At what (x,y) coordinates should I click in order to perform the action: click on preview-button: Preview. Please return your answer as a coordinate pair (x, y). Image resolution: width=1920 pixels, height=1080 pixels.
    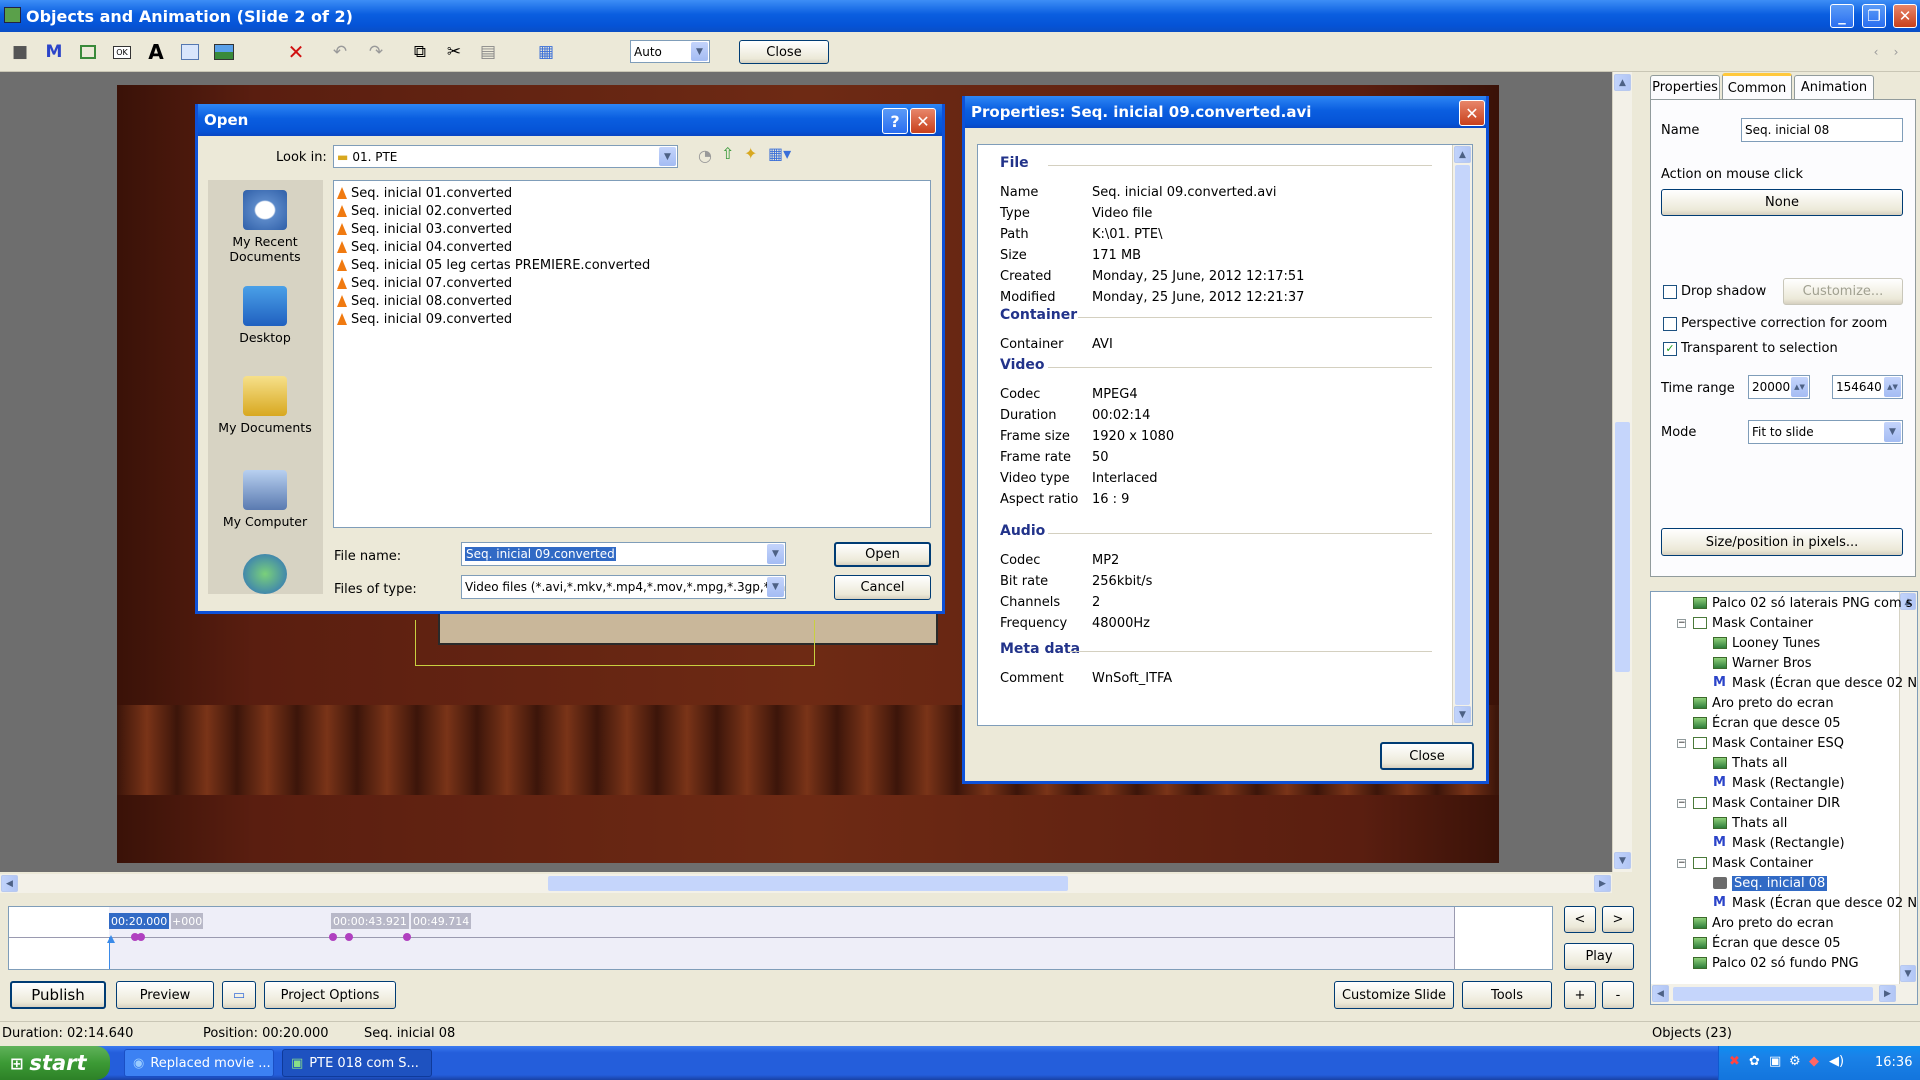
    Looking at the image, I should click on (165, 995).